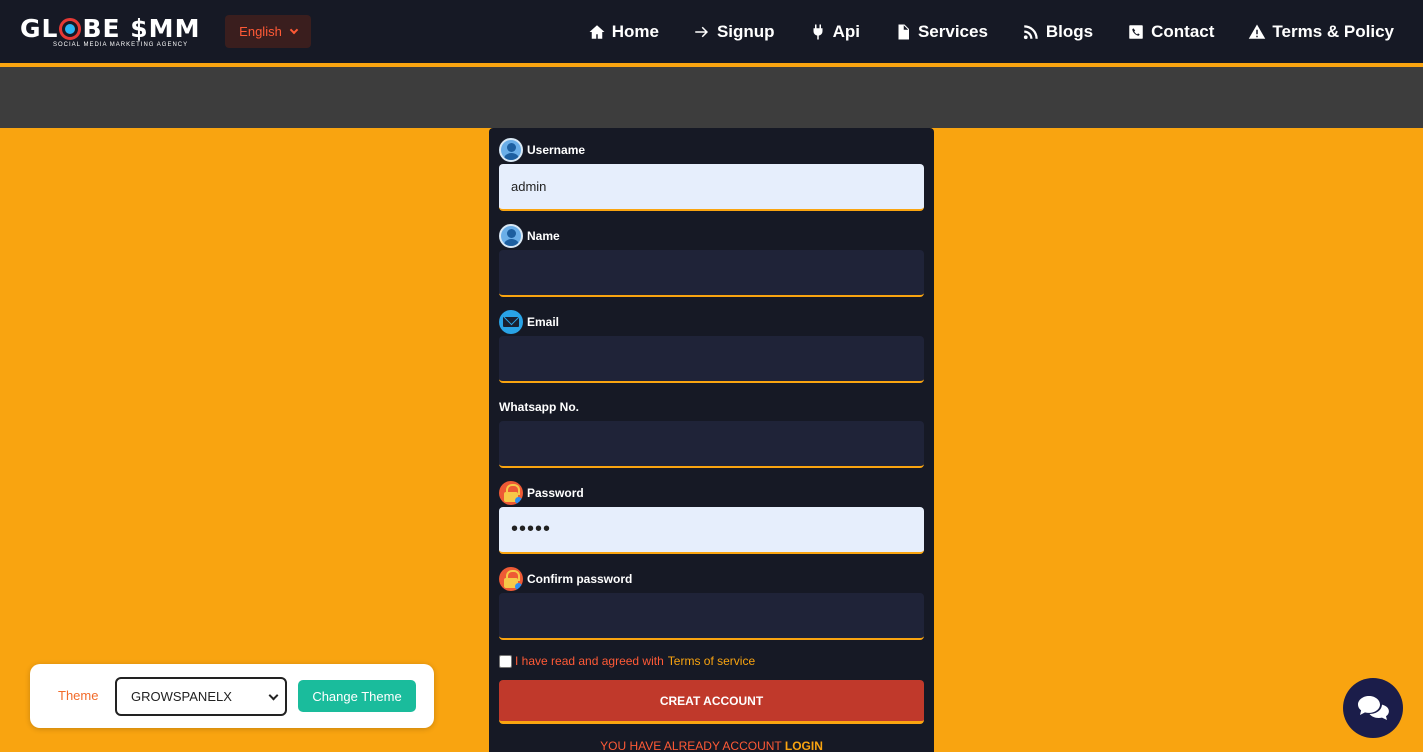 The image size is (1423, 752). I want to click on already-account-line: YOU HAVE ALREADY ACCOUNT LOGIN, so click(711, 745).